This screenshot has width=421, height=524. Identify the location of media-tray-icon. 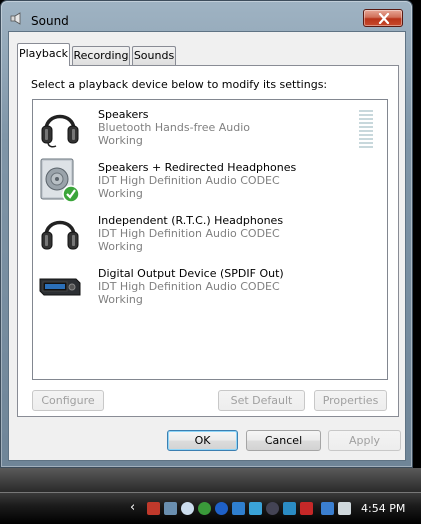
(272, 508).